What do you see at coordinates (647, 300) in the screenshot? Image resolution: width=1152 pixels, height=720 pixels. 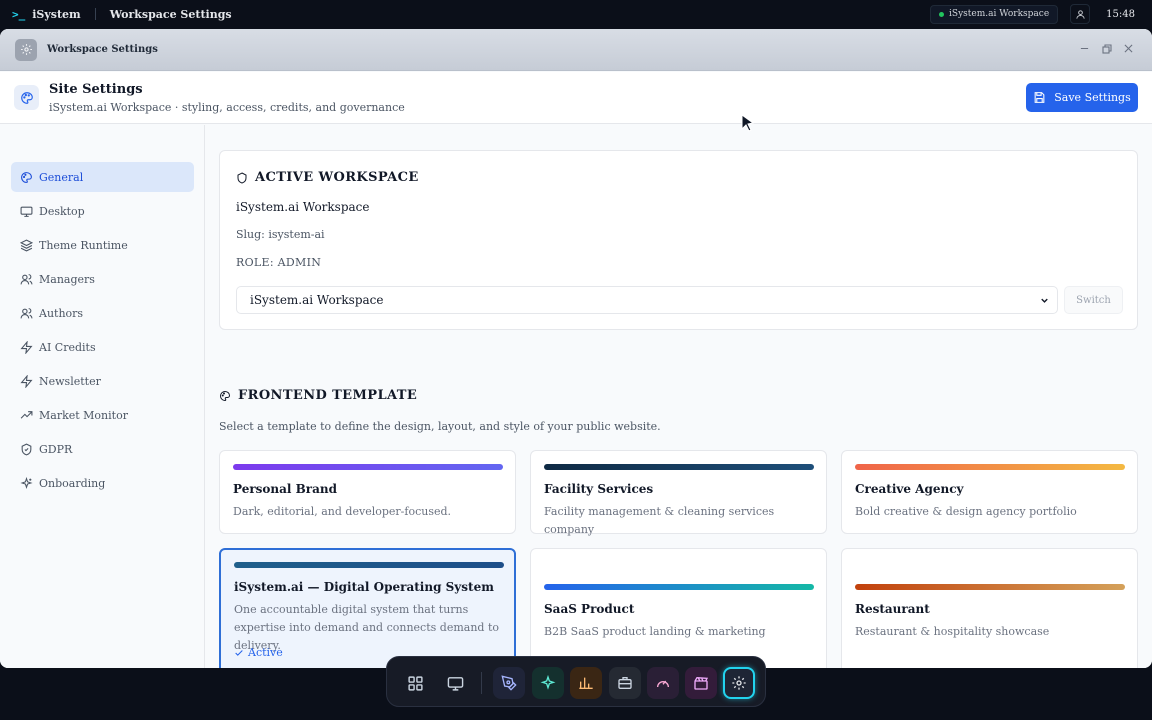 I see `workspace-select: iSystem.ai Workspace` at bounding box center [647, 300].